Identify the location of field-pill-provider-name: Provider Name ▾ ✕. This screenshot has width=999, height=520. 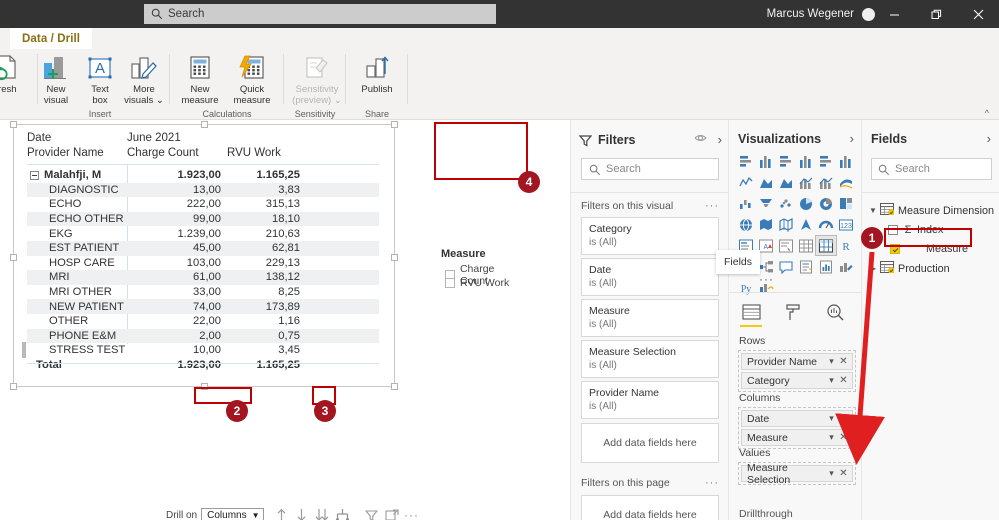
(797, 361).